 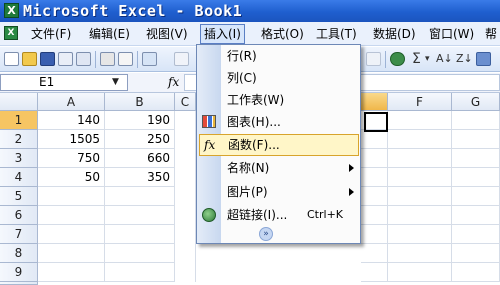 What do you see at coordinates (64, 82) in the screenshot?
I see `name-box: E1` at bounding box center [64, 82].